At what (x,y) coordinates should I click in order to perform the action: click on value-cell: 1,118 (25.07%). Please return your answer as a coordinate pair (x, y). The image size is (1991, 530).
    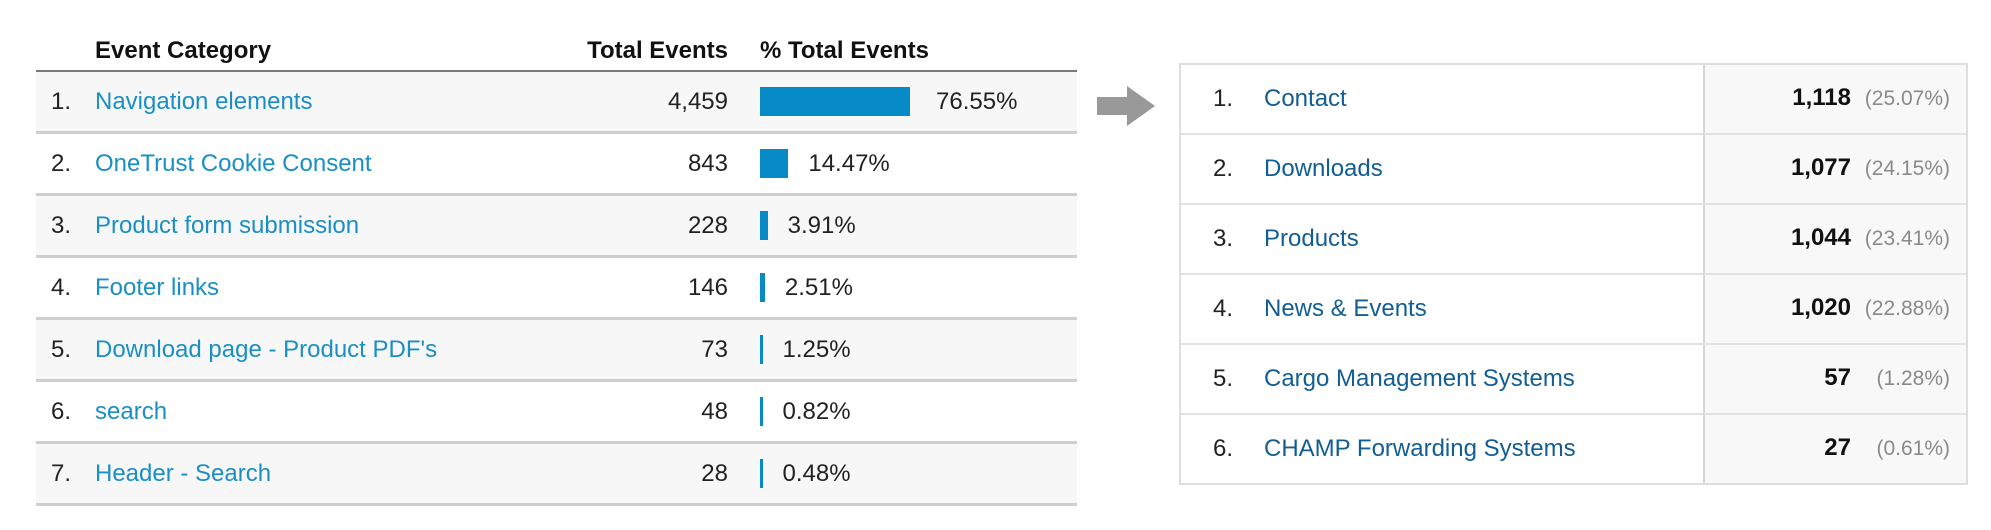
    Looking at the image, I should click on (1835, 99).